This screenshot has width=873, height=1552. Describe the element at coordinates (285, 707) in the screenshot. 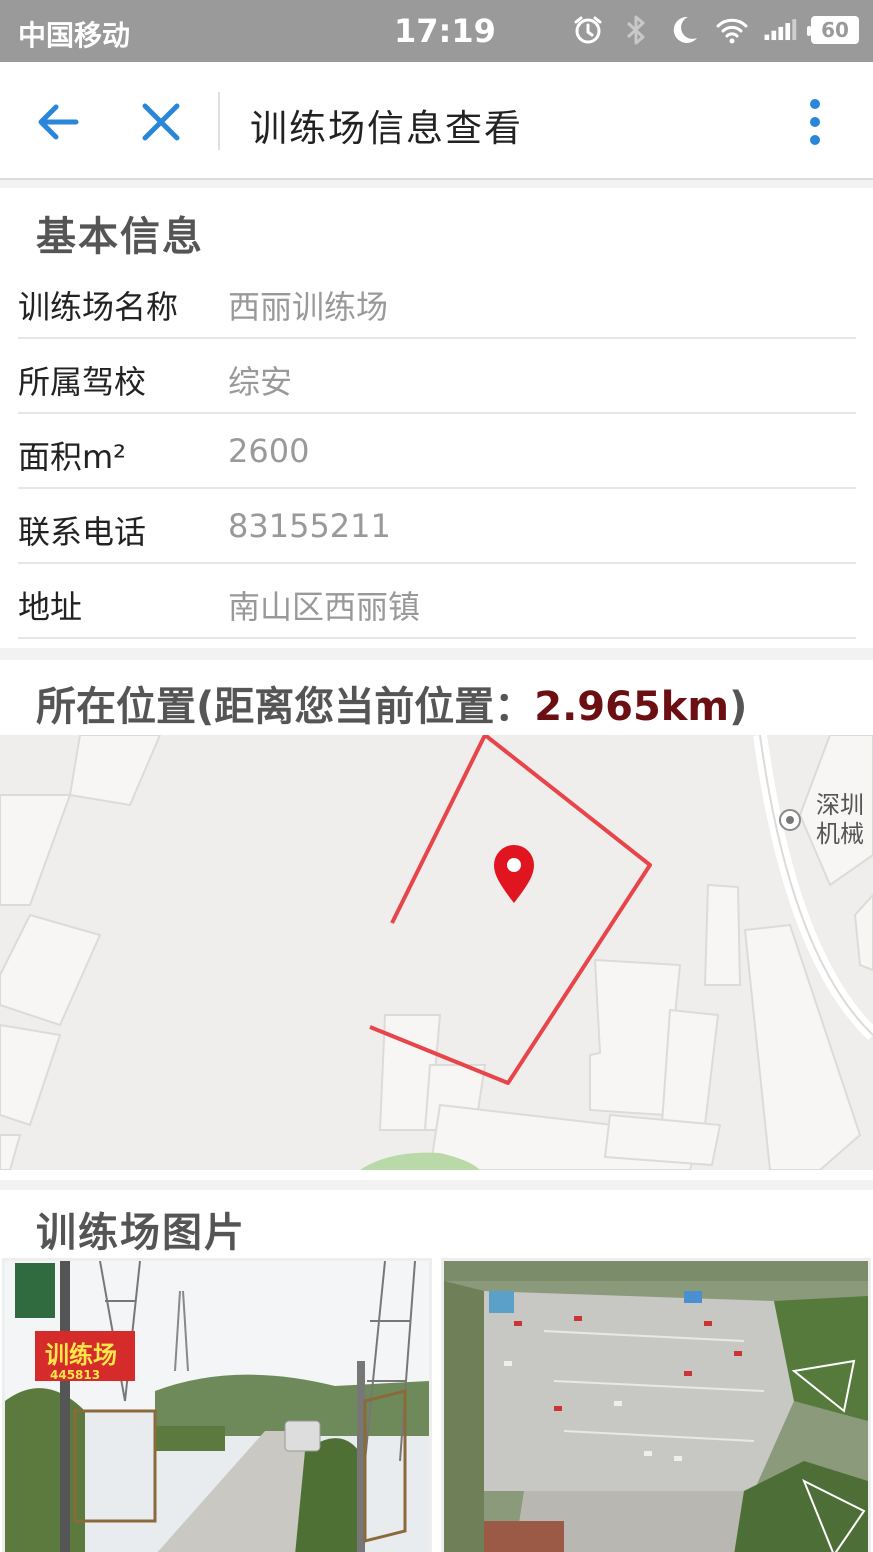

I see `location-title-prefix: 所在位置(距离您当前位置：` at that location.